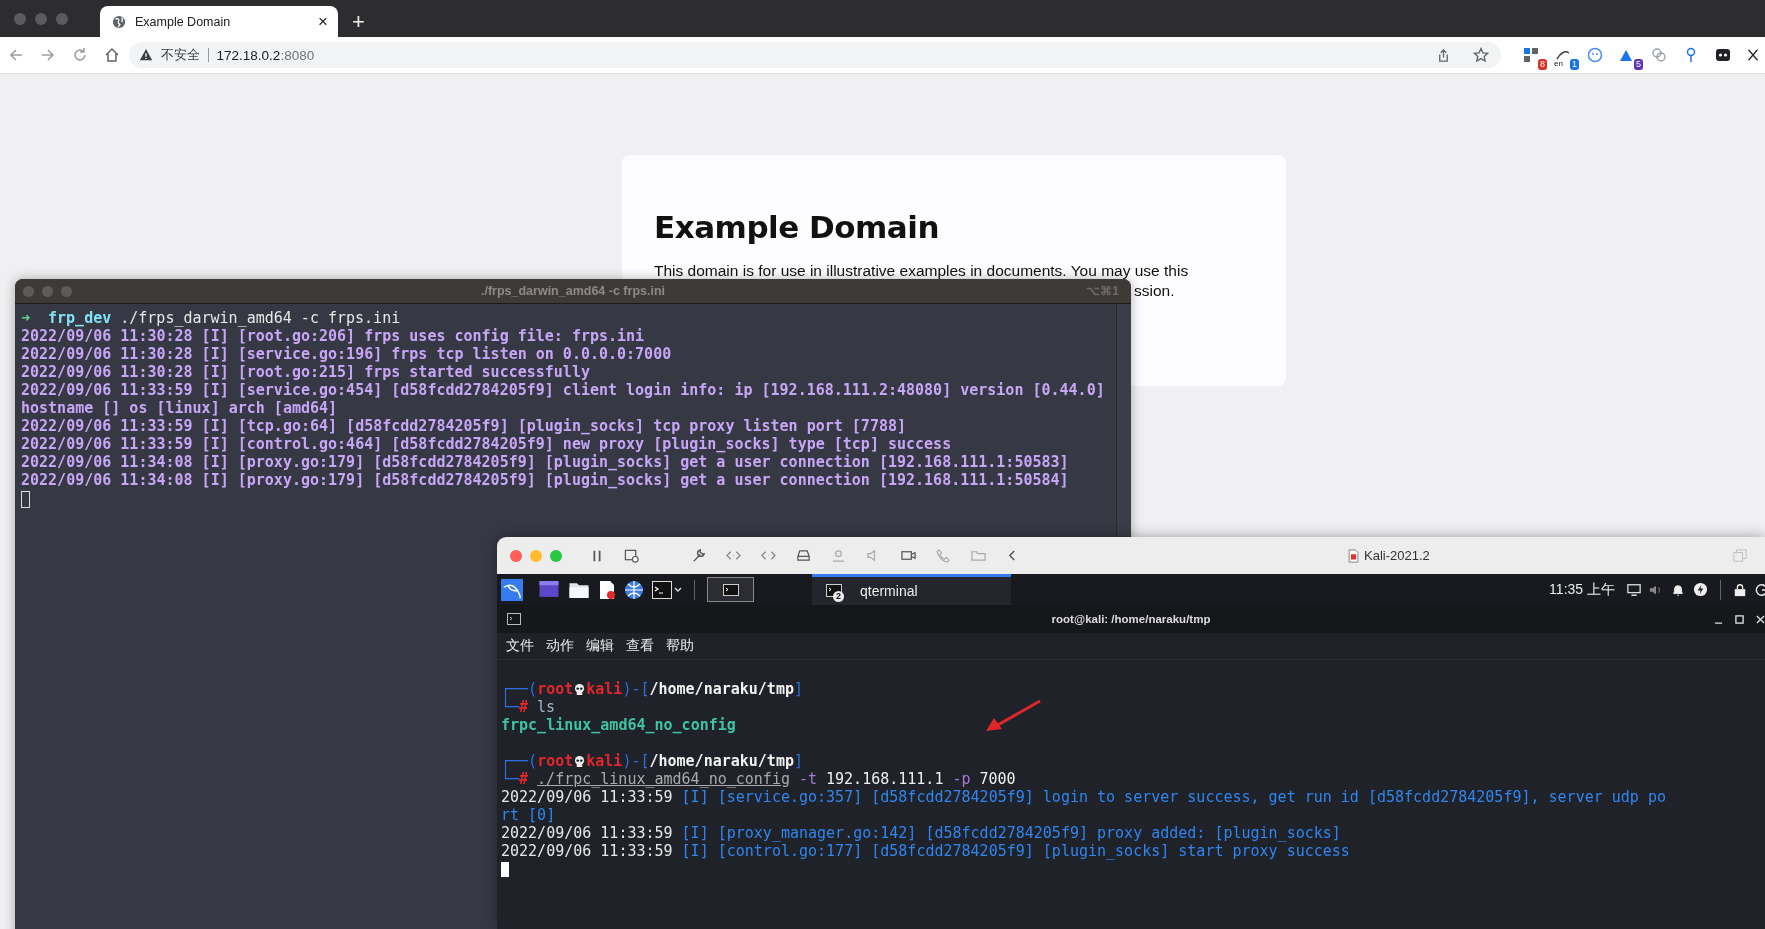 This screenshot has height=929, width=1765. I want to click on logout-icon, so click(1760, 589).